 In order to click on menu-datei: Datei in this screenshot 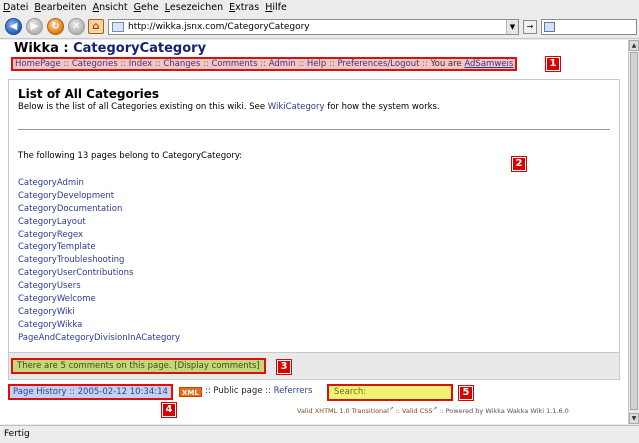, I will do `click(15, 7)`.